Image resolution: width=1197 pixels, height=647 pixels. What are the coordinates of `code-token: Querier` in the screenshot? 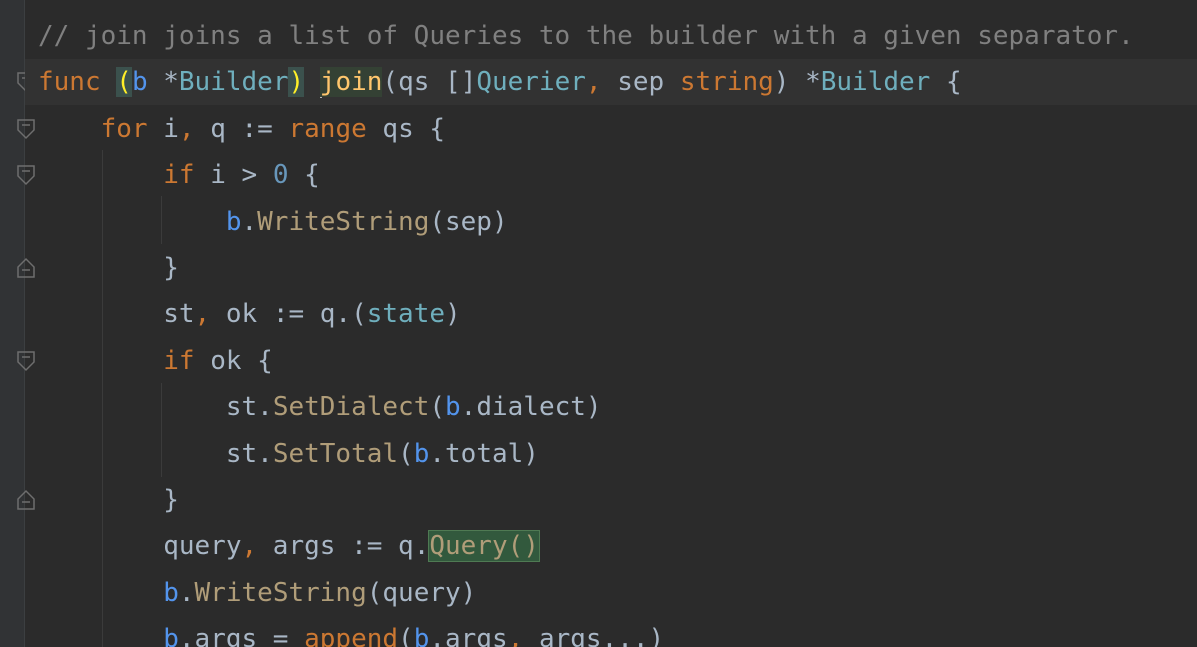 It's located at (531, 82).